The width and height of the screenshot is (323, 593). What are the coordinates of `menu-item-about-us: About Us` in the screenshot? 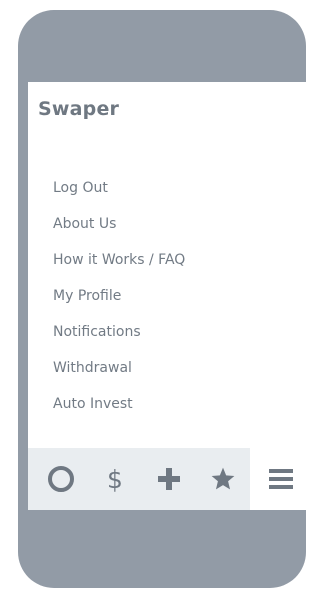 It's located at (119, 232).